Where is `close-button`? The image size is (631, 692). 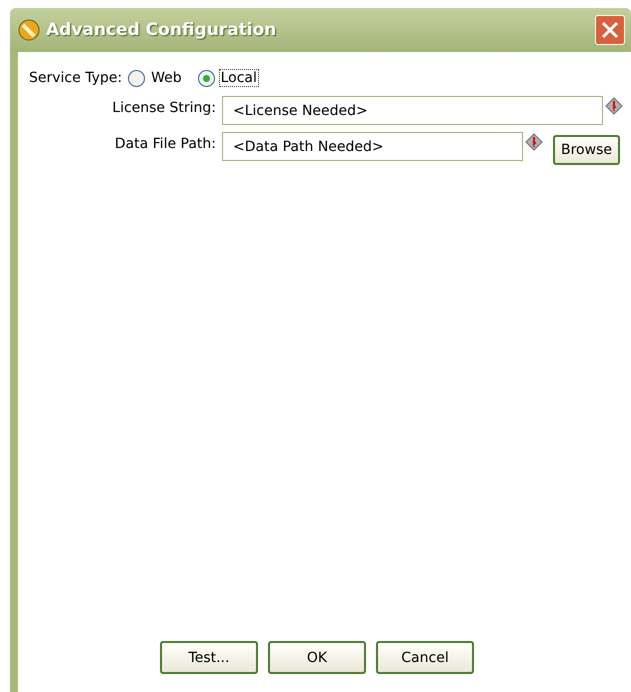
close-button is located at coordinates (610, 30).